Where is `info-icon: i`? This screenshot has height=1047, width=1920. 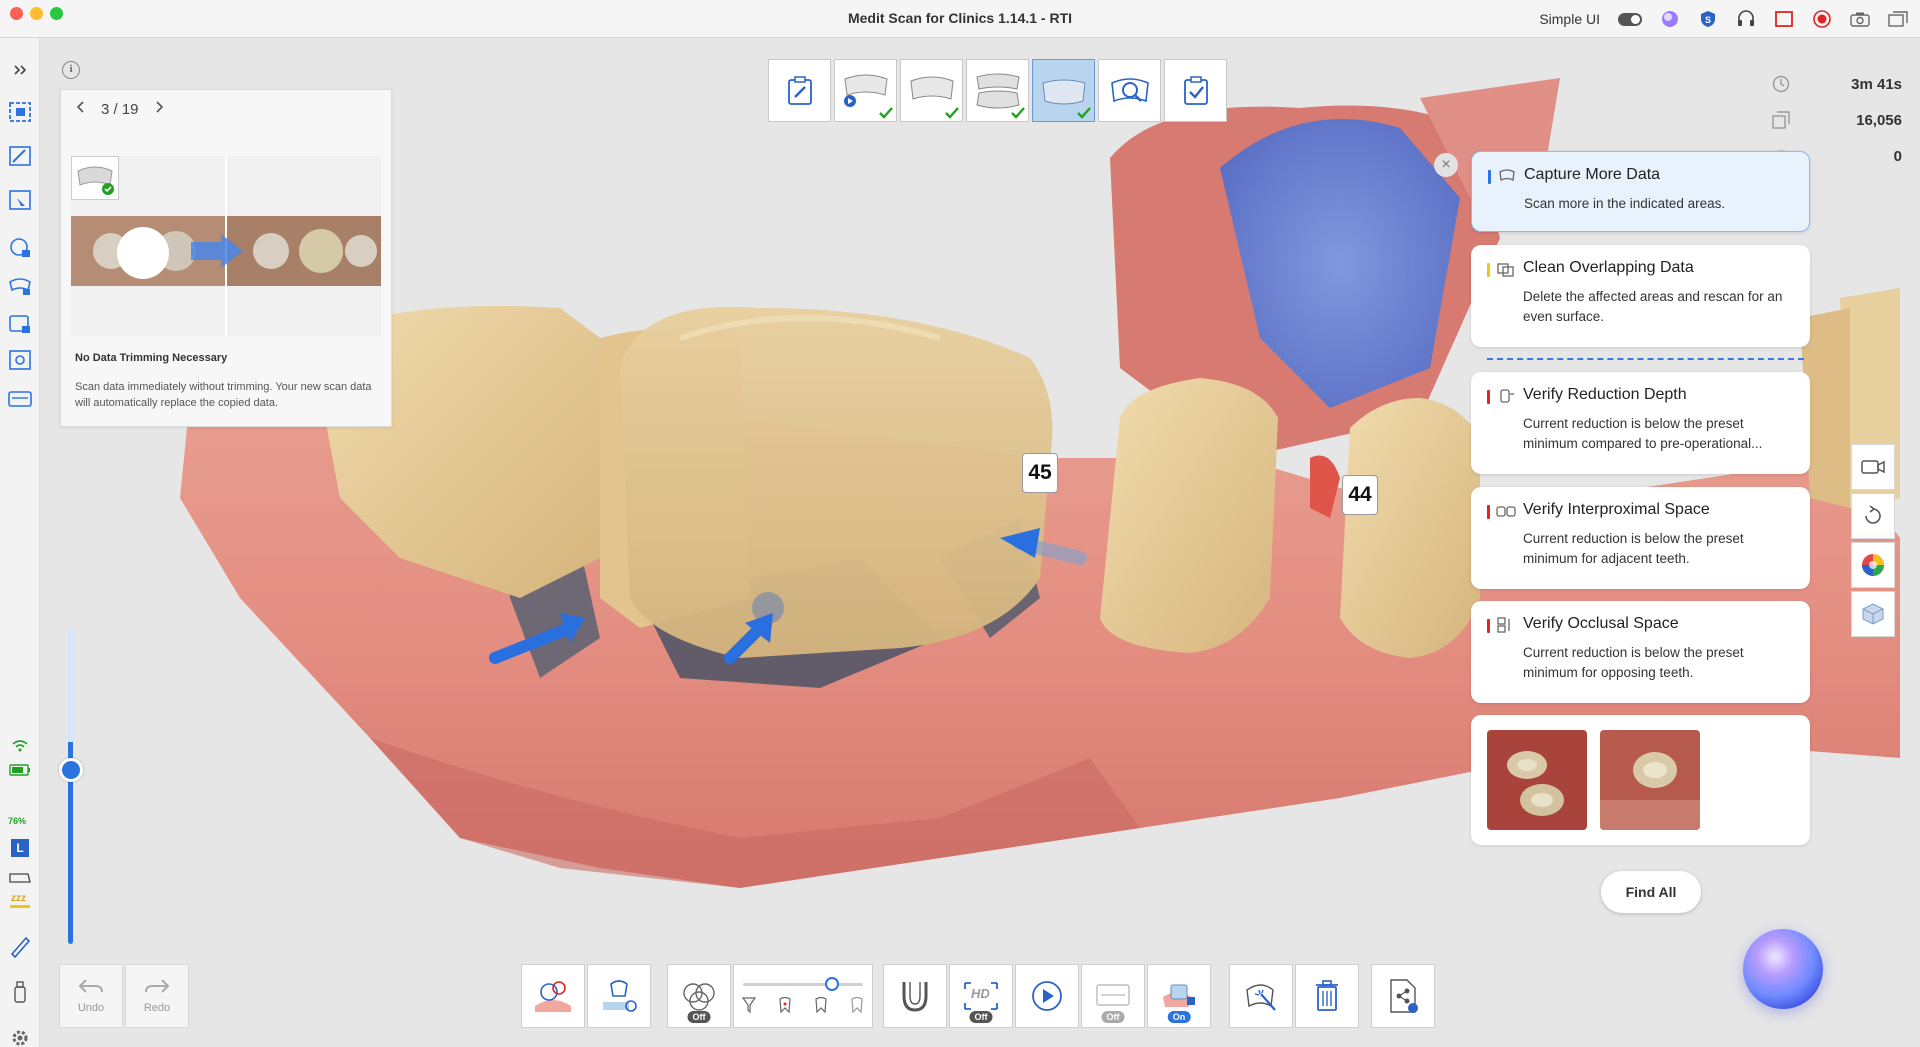
info-icon: i is located at coordinates (71, 70).